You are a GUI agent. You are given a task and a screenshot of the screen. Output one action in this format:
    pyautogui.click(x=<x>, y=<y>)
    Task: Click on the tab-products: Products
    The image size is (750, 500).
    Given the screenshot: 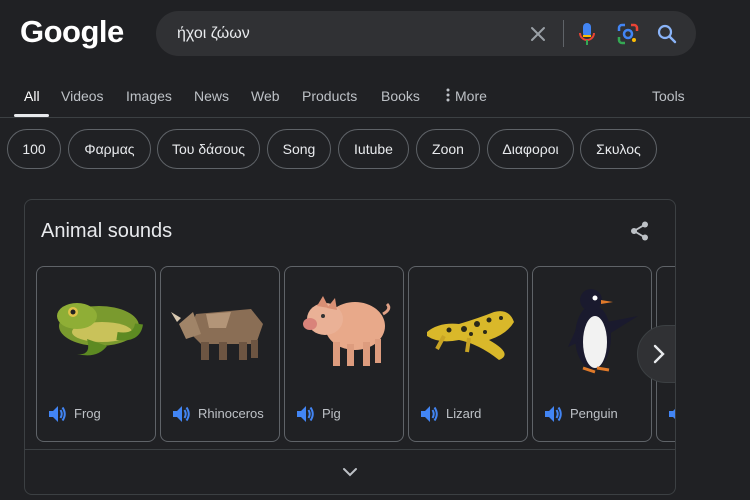 What is the action you would take?
    pyautogui.click(x=329, y=96)
    